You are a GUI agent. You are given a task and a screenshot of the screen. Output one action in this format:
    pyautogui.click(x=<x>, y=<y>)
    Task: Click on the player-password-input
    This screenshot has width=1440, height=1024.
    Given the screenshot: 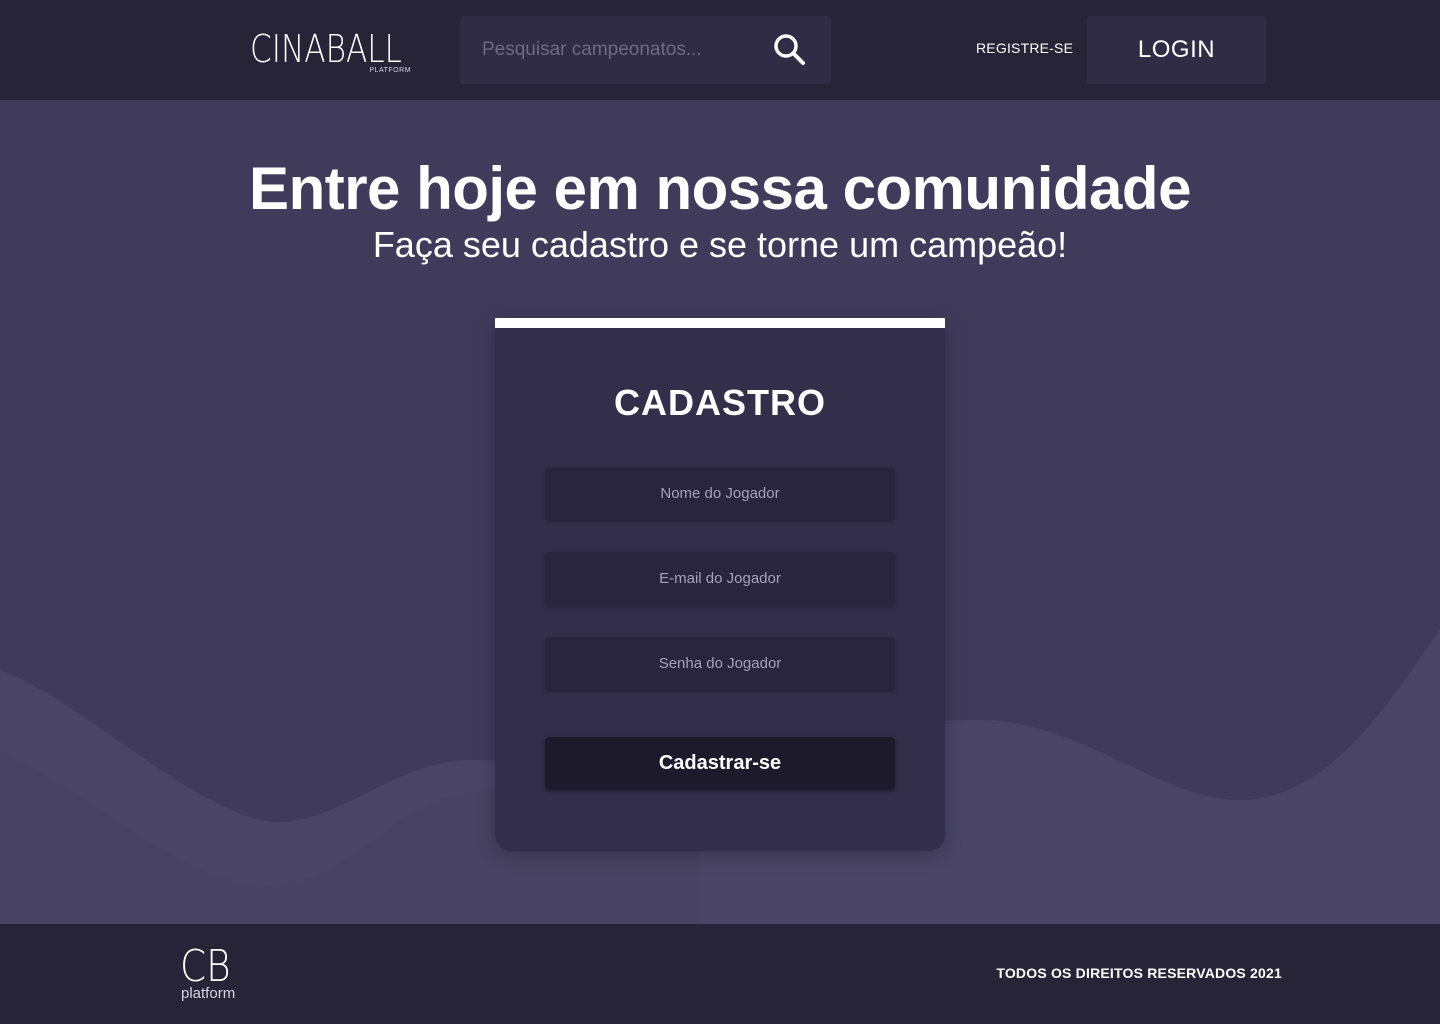 What is the action you would take?
    pyautogui.click(x=720, y=663)
    